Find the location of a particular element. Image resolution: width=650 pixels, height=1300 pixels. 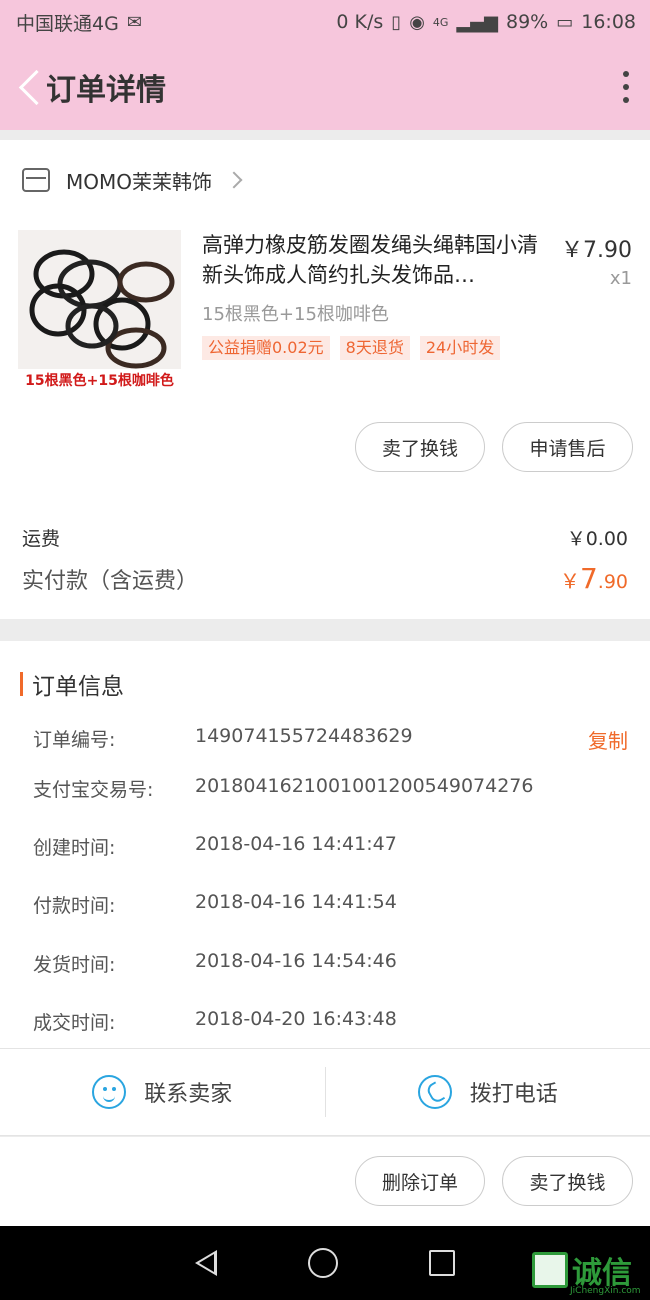

shipped-time-row: 发货时间: 2018-04-16 14:54:46 is located at coordinates (330, 963).